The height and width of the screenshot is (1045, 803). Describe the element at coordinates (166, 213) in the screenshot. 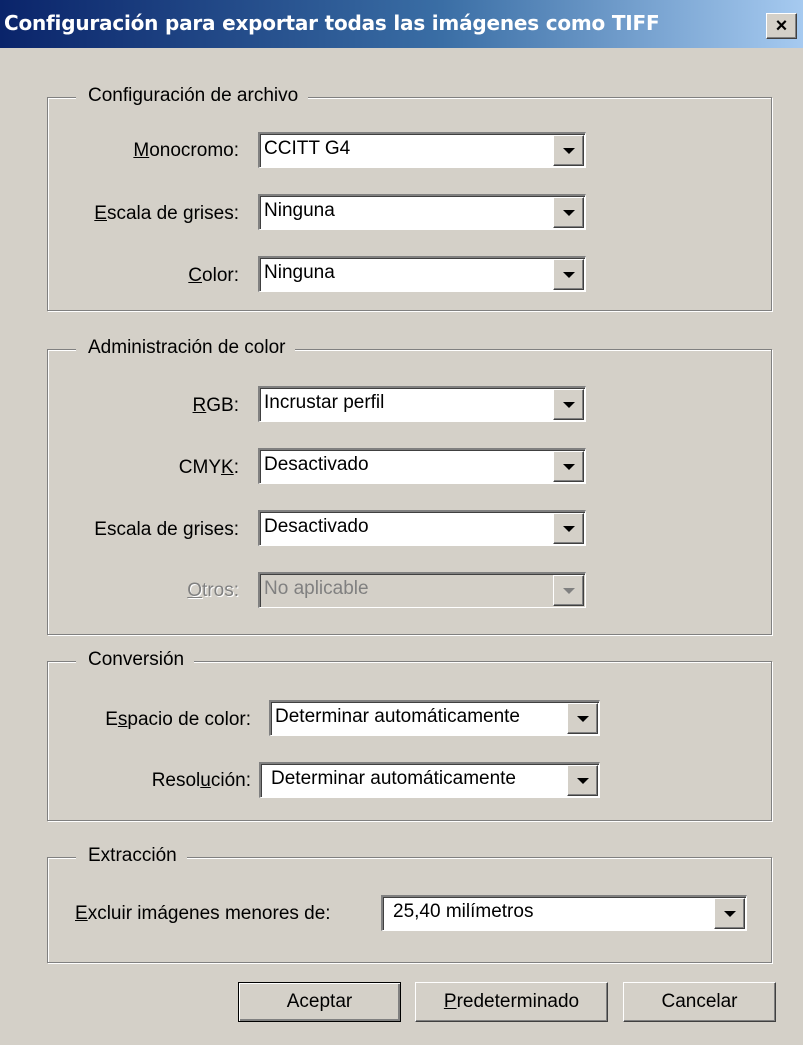

I see `grayscale-label: Escala de grises:` at that location.